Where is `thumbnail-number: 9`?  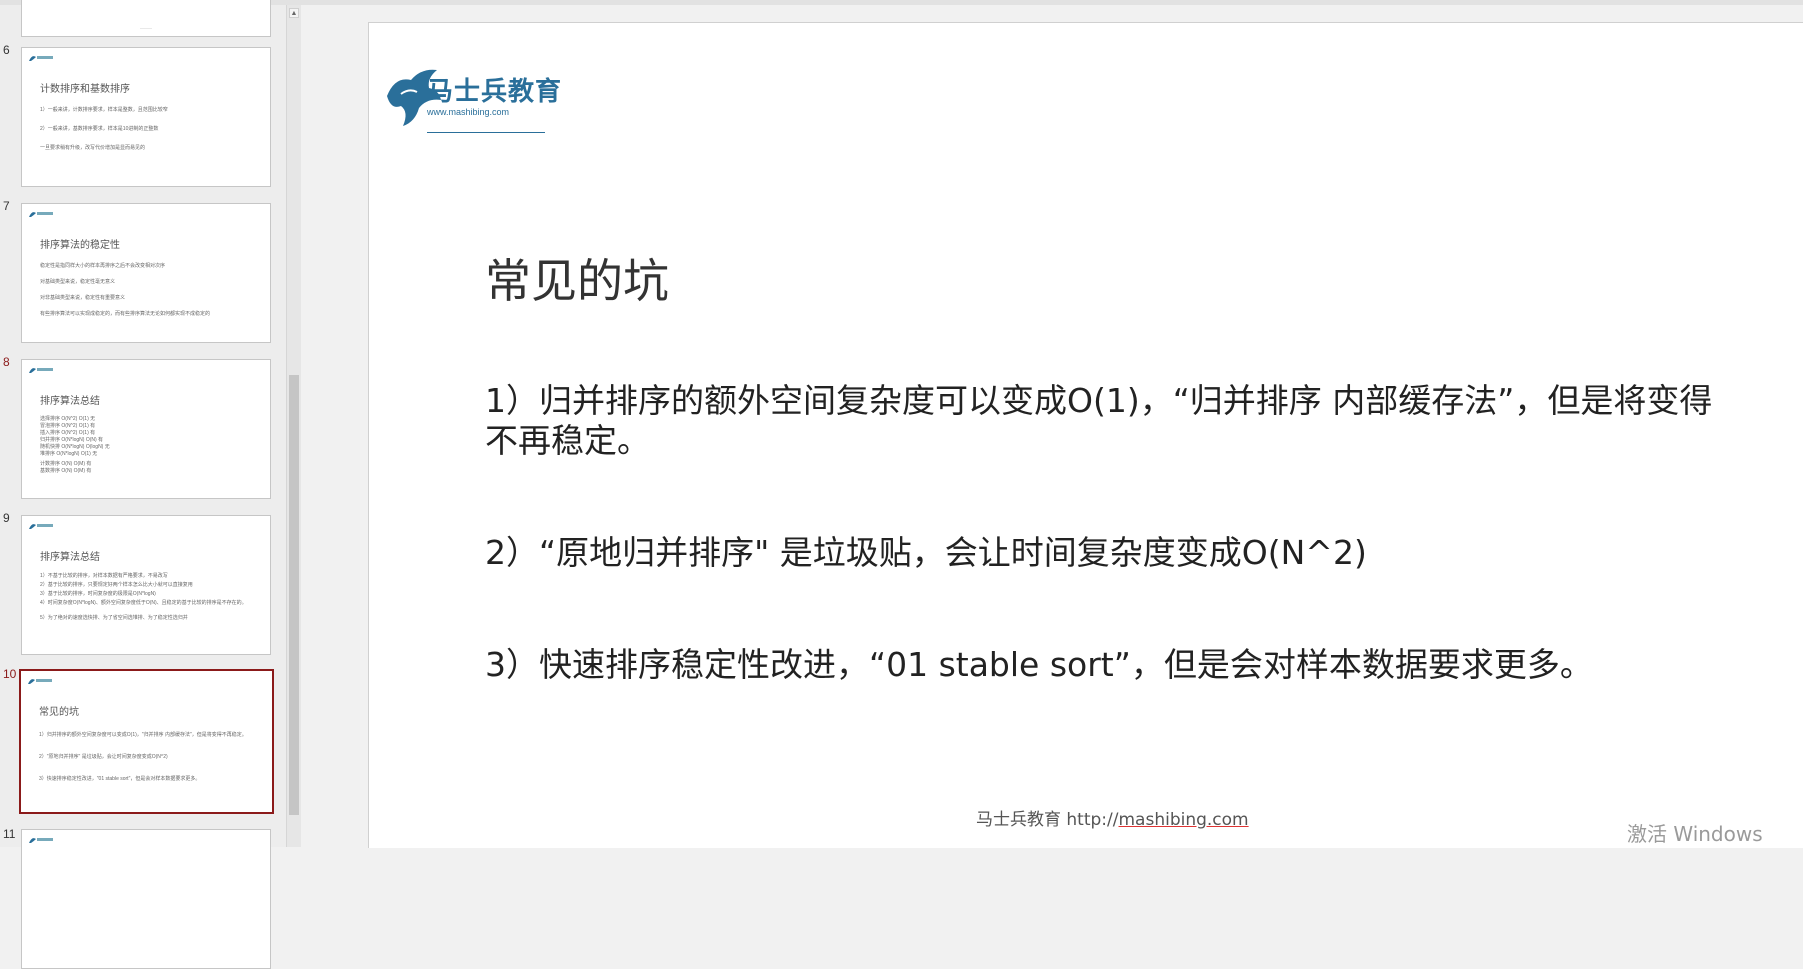
thumbnail-number: 9 is located at coordinates (6, 518).